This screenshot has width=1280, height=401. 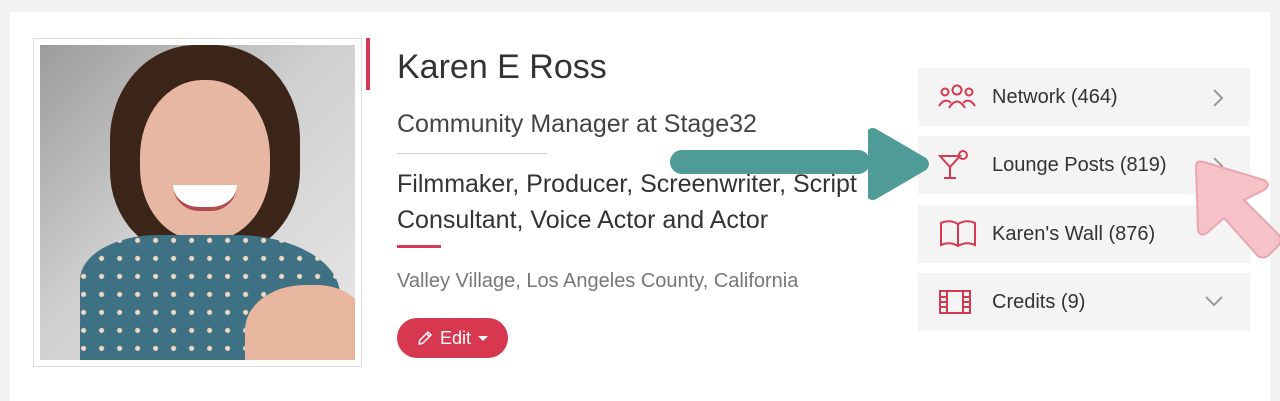 I want to click on sidebar-item-credits: Credits (9), so click(x=1084, y=302).